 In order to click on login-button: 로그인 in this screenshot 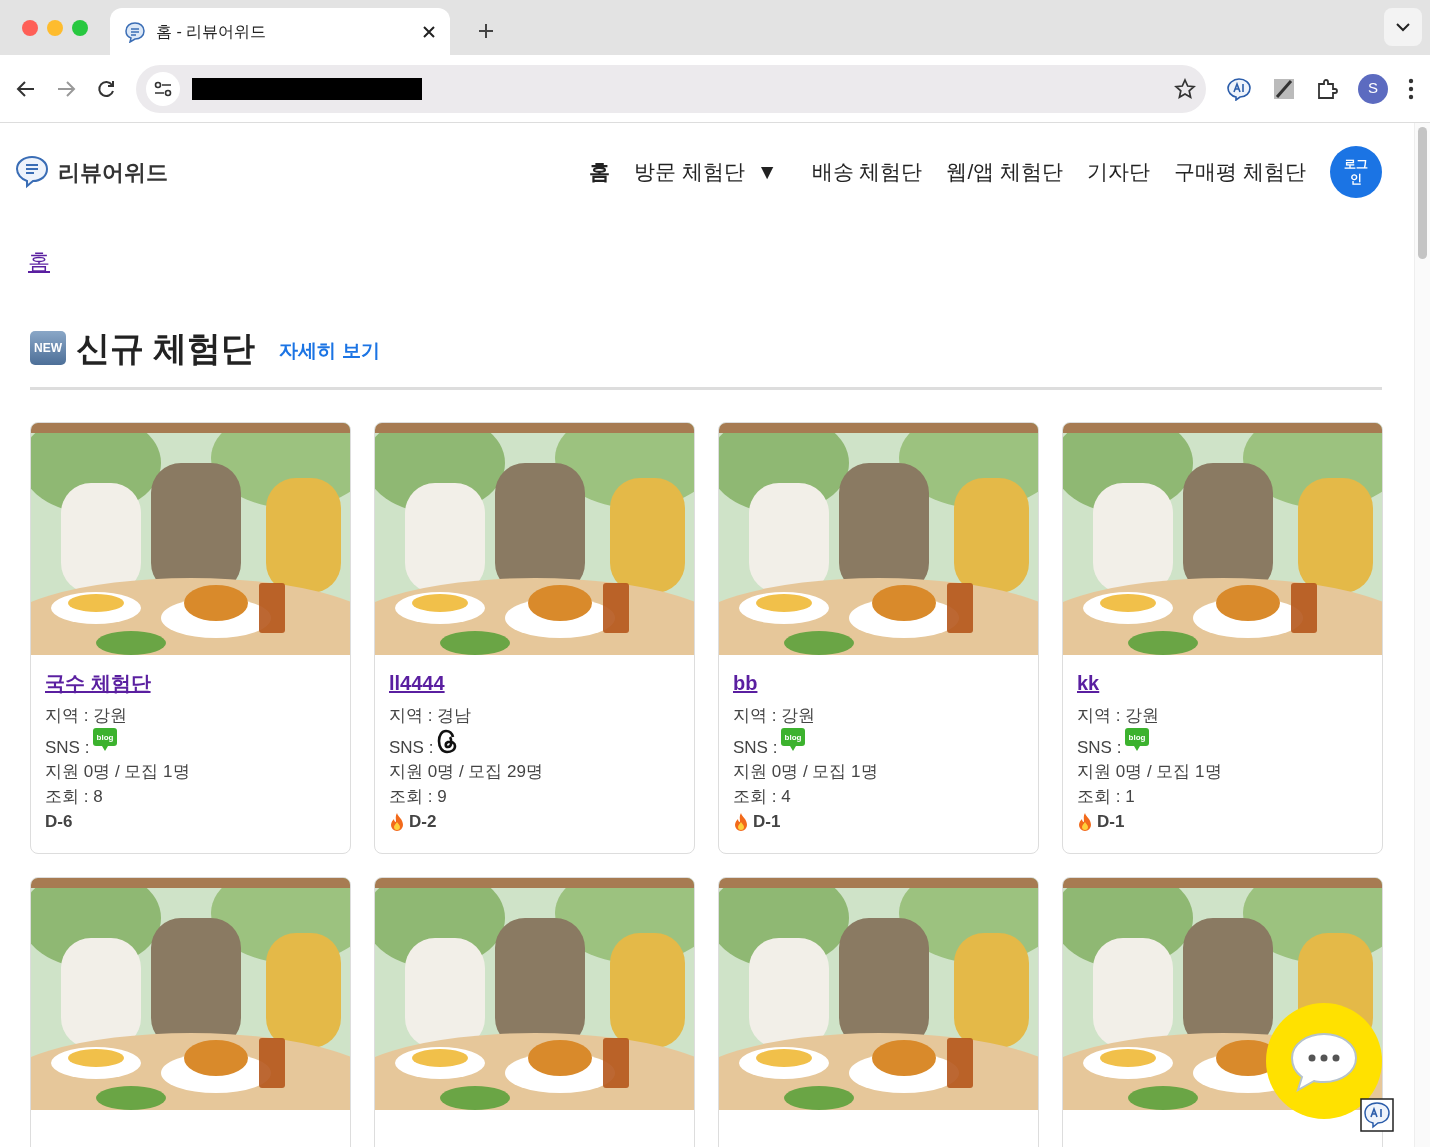, I will do `click(1356, 172)`.